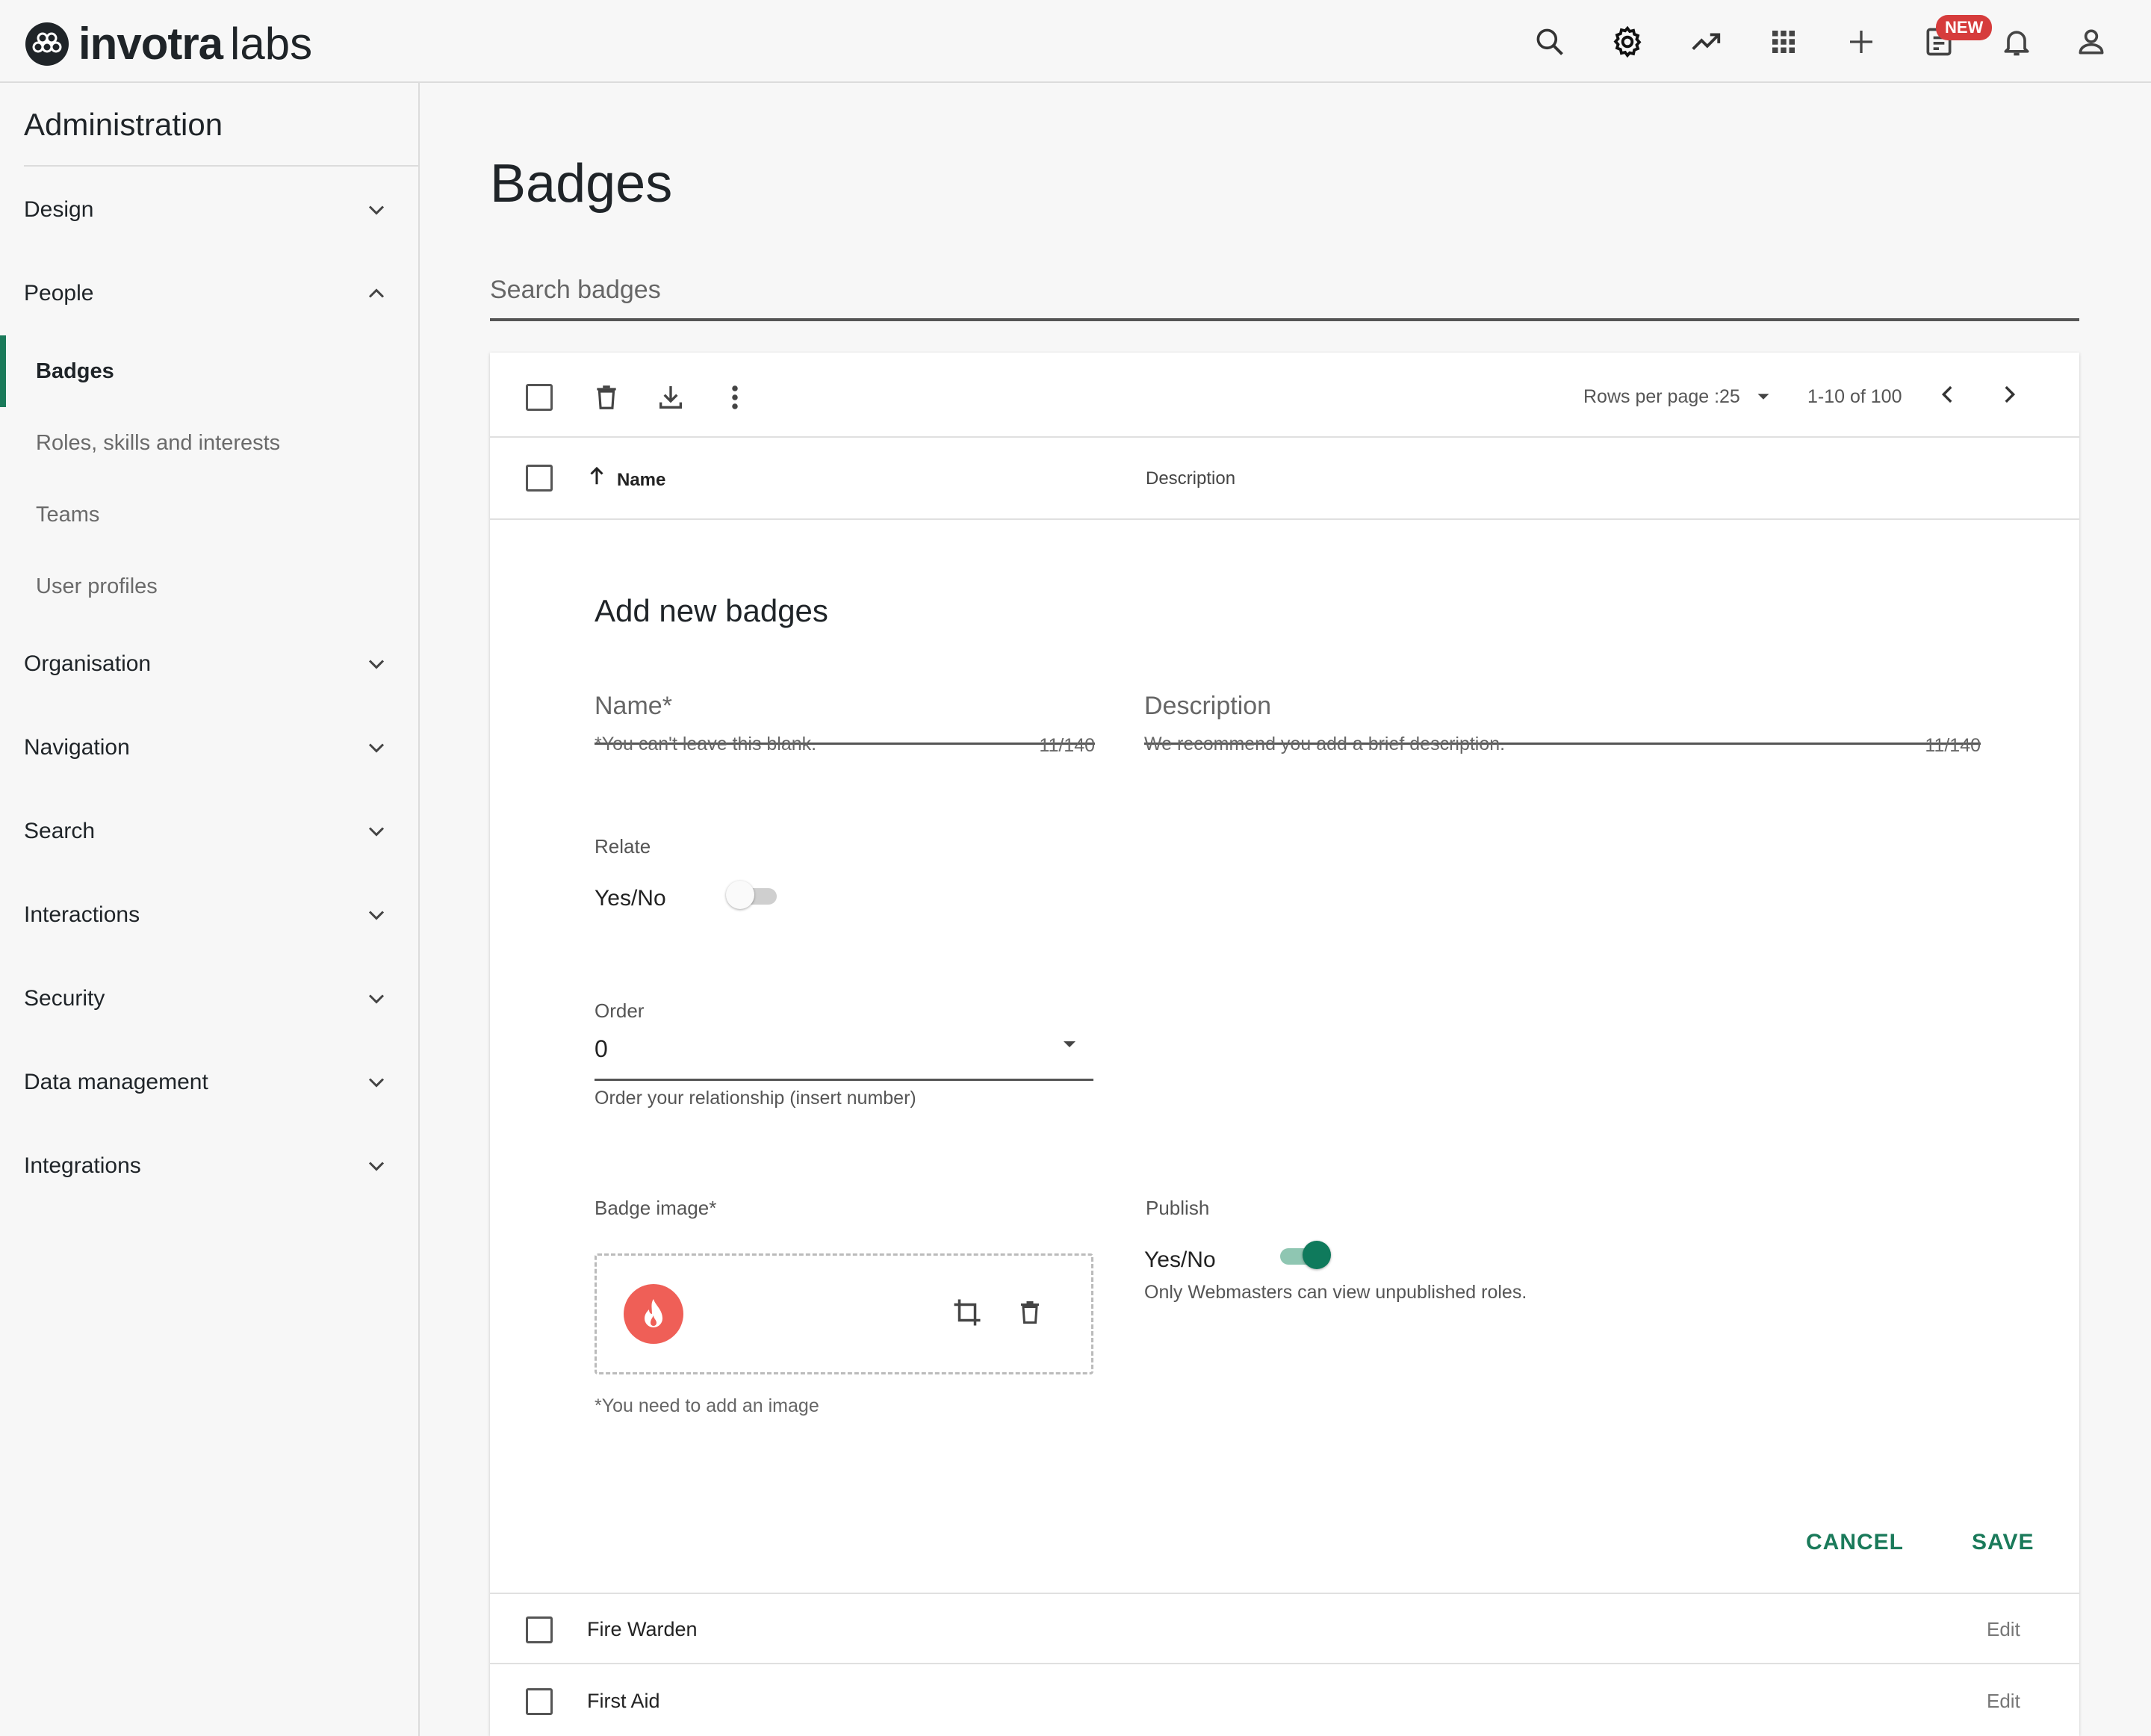 This screenshot has height=1736, width=2151. I want to click on select-all-checkbox-toolbar, so click(539, 397).